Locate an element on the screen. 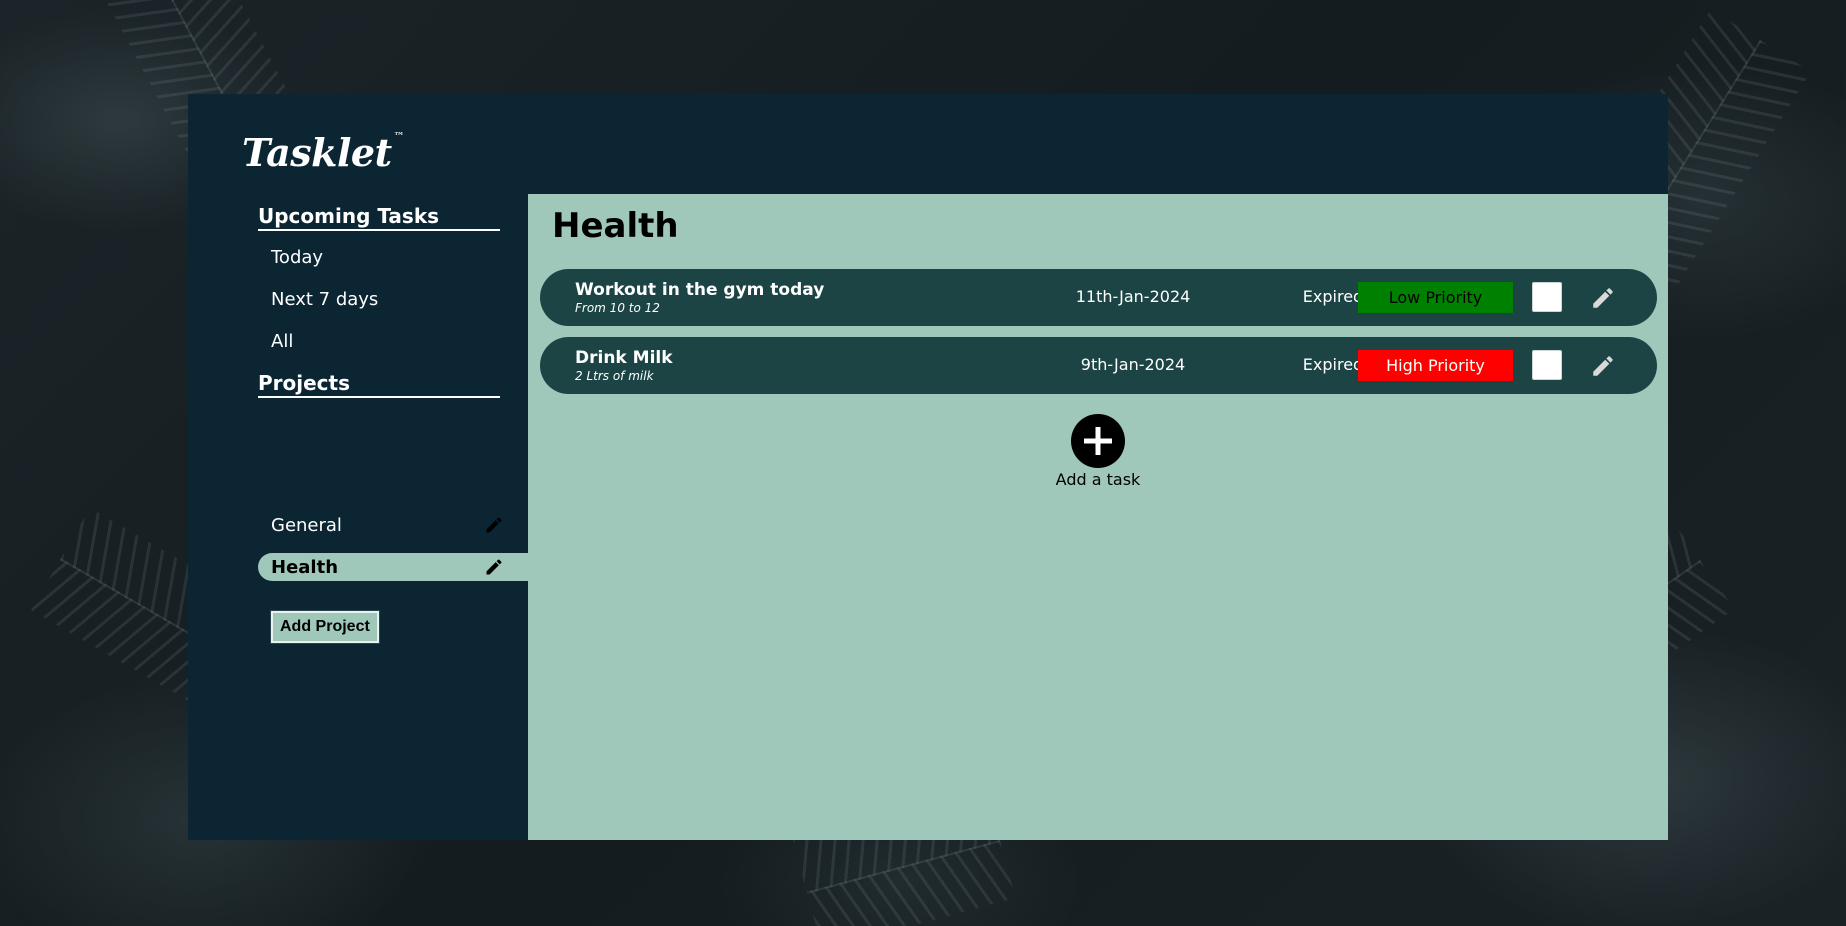  plus-circle-icon is located at coordinates (1098, 441).